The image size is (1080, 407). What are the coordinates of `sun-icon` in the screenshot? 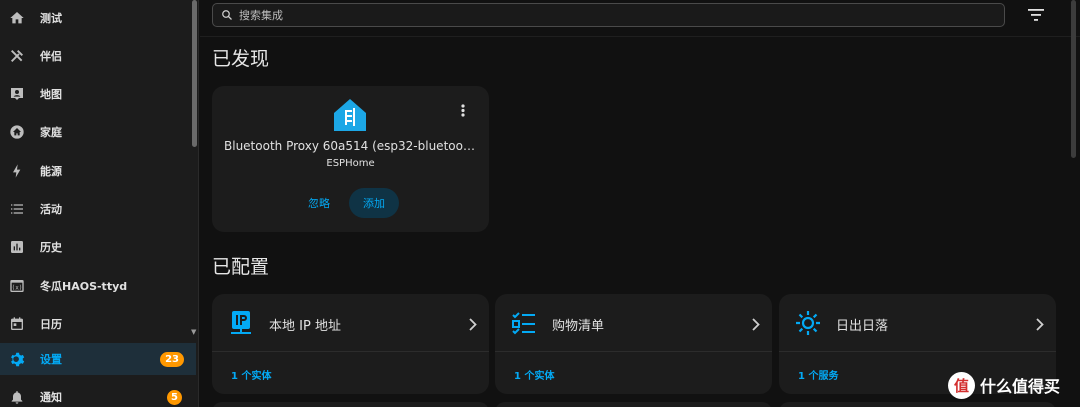 It's located at (808, 323).